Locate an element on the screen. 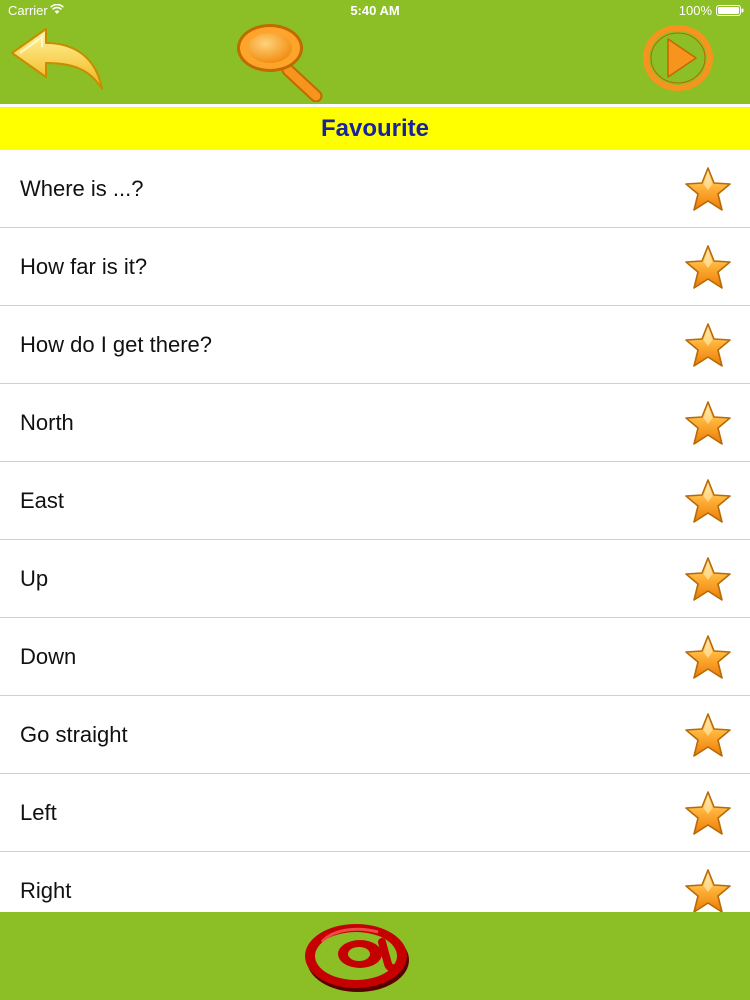 The height and width of the screenshot is (1000, 750). list-item-label: East is located at coordinates (42, 500).